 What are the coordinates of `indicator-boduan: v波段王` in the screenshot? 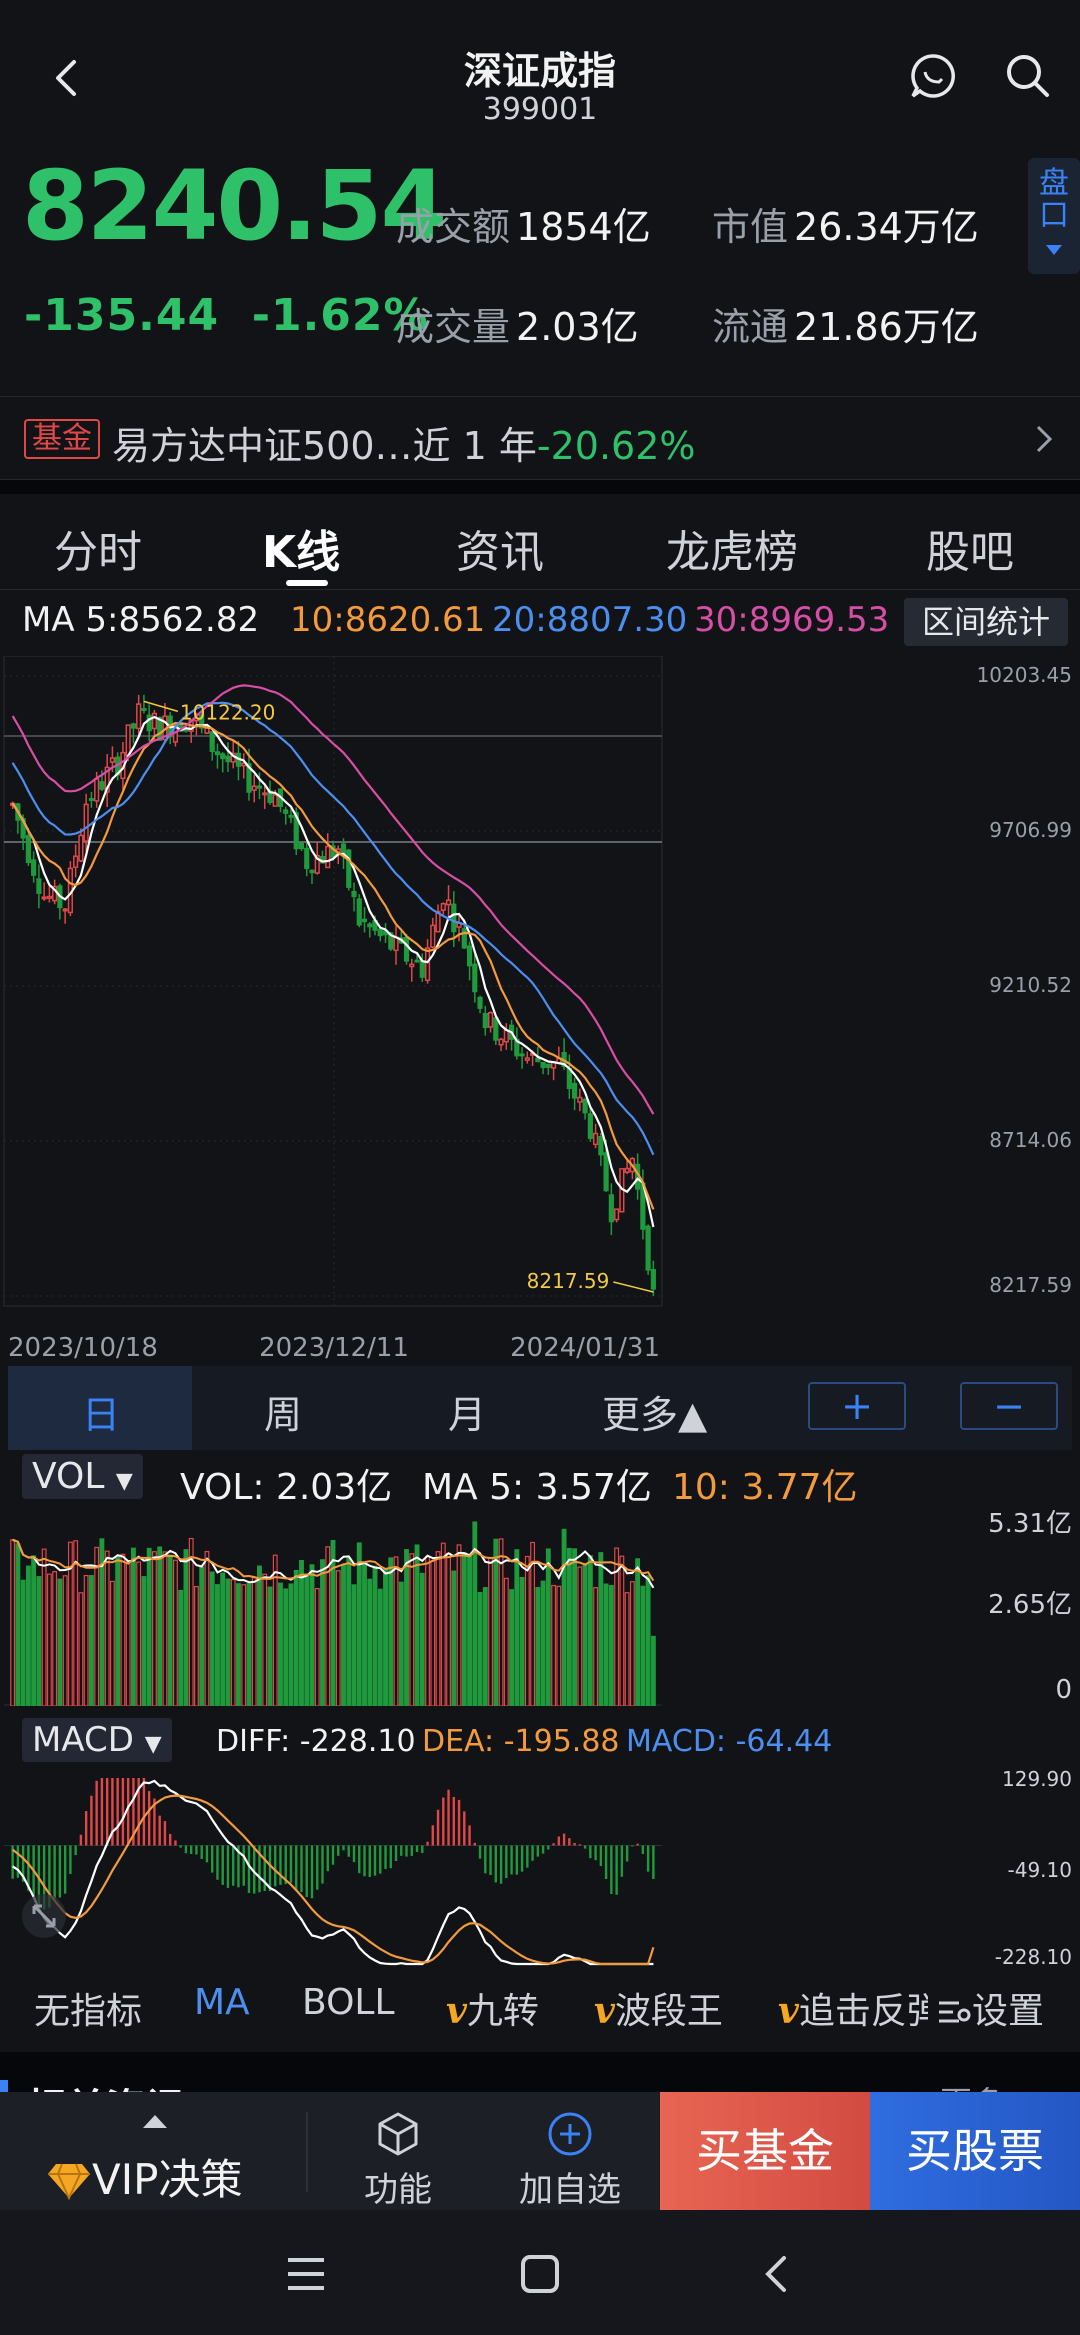 It's located at (658, 2008).